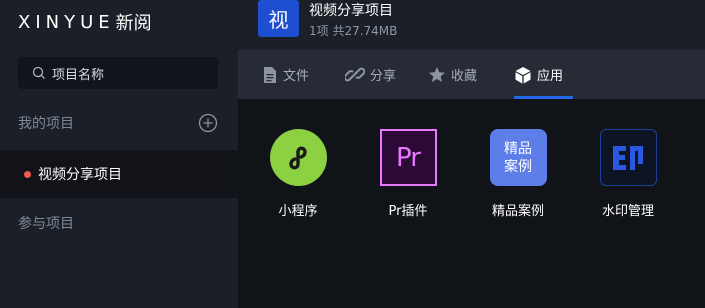 This screenshot has height=308, width=705. I want to click on showcase-icon: 精品 案例, so click(518, 157).